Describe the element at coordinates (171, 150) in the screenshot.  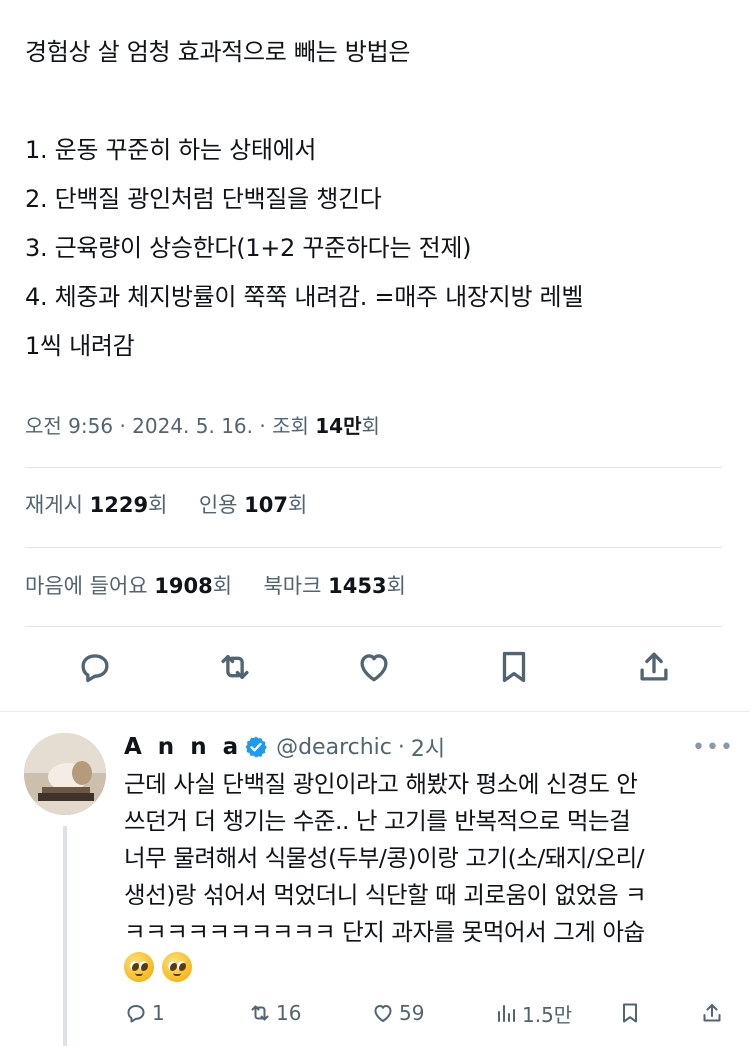
I see `post-line: 1. 운동 꾸준히 하는 상태에서` at that location.